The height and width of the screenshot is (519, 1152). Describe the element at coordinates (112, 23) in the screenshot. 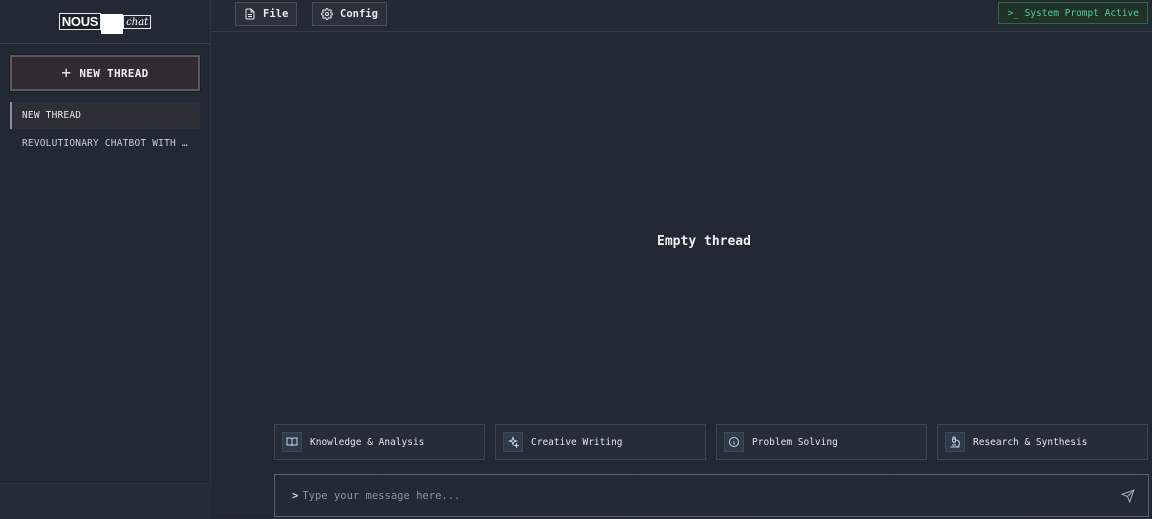

I see `logo-speech-bubble` at that location.